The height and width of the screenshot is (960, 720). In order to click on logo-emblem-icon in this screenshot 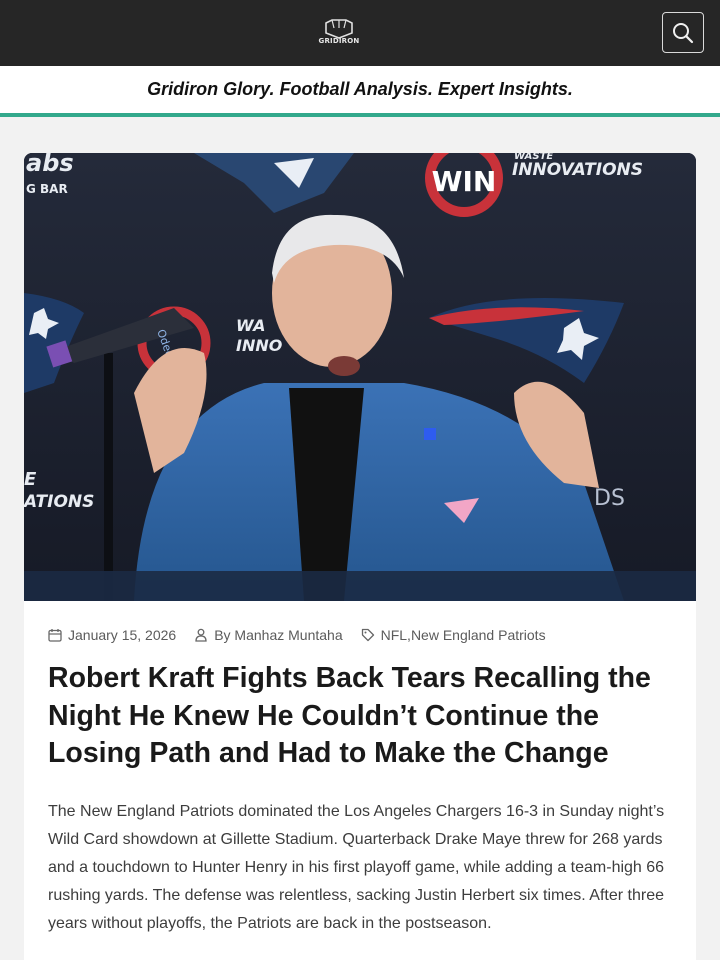, I will do `click(339, 29)`.